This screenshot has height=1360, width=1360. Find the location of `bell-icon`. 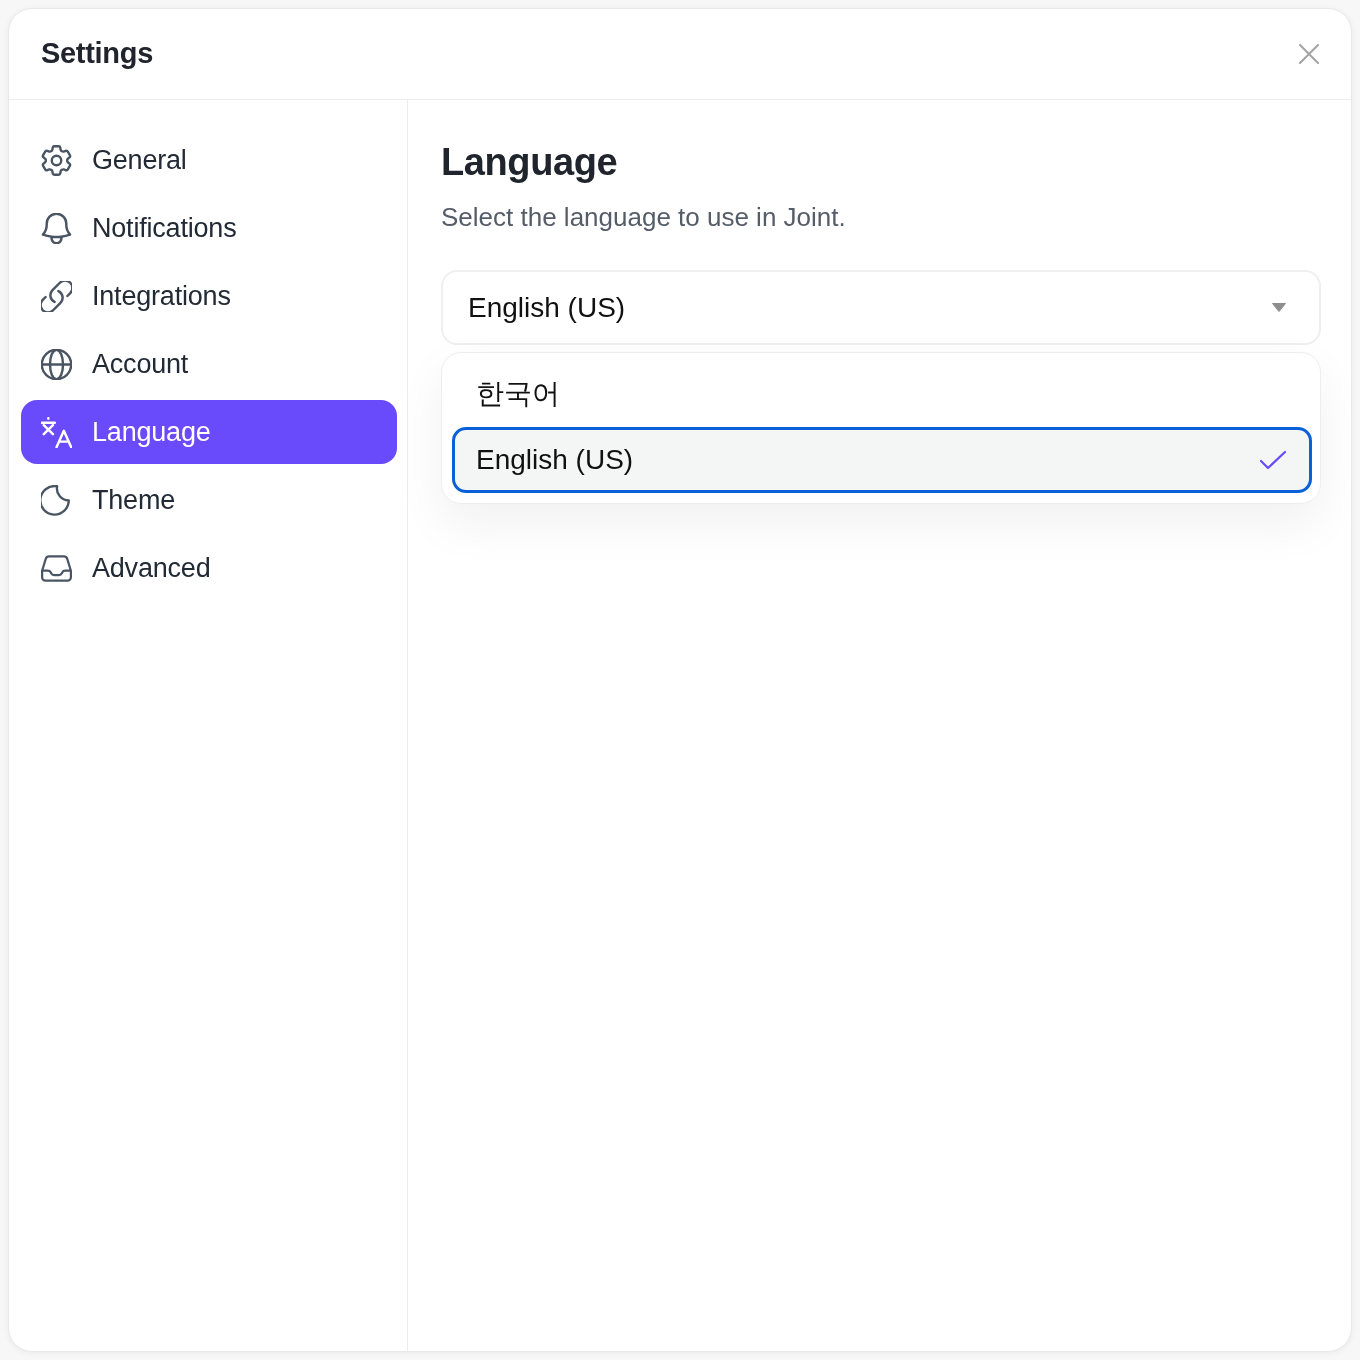

bell-icon is located at coordinates (56, 228).